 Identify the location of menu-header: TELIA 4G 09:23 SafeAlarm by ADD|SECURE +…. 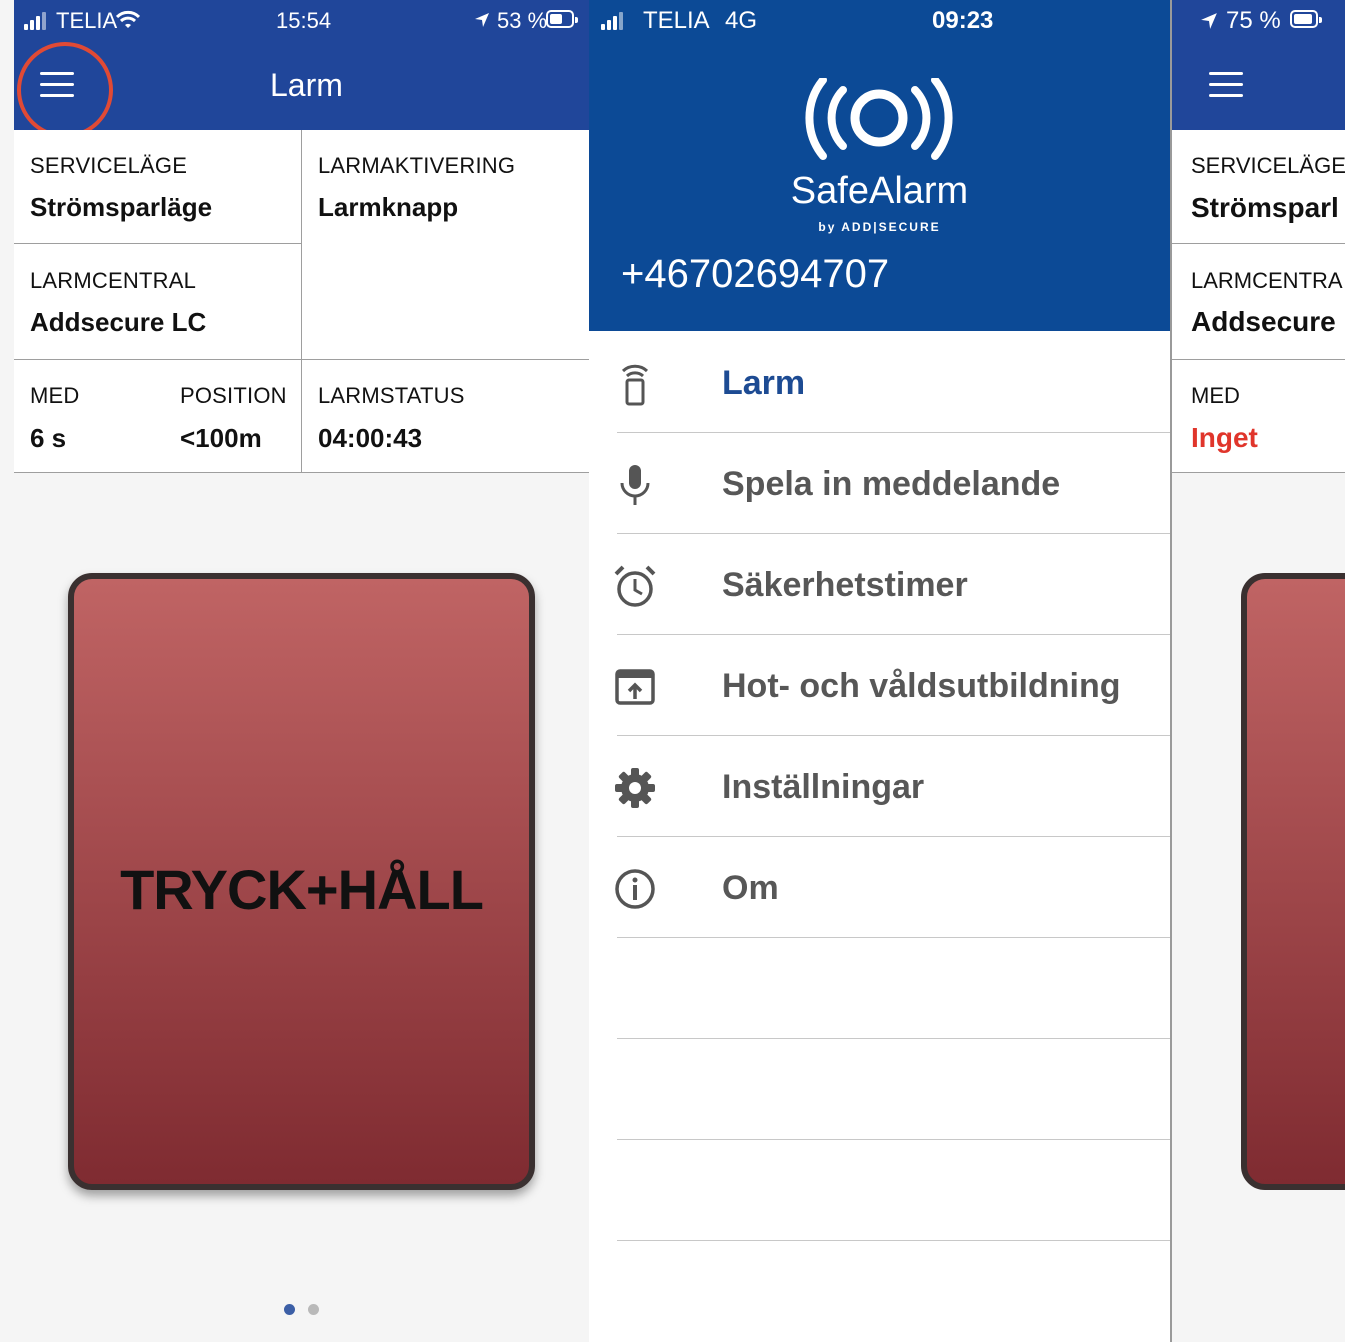
(879, 165).